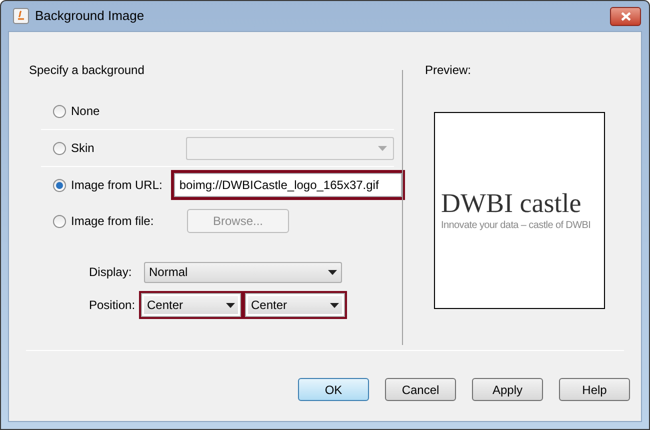 The height and width of the screenshot is (430, 650). Describe the element at coordinates (516, 226) in the screenshot. I see `logo-tagline: Innovate your data – castle of DWBI` at that location.